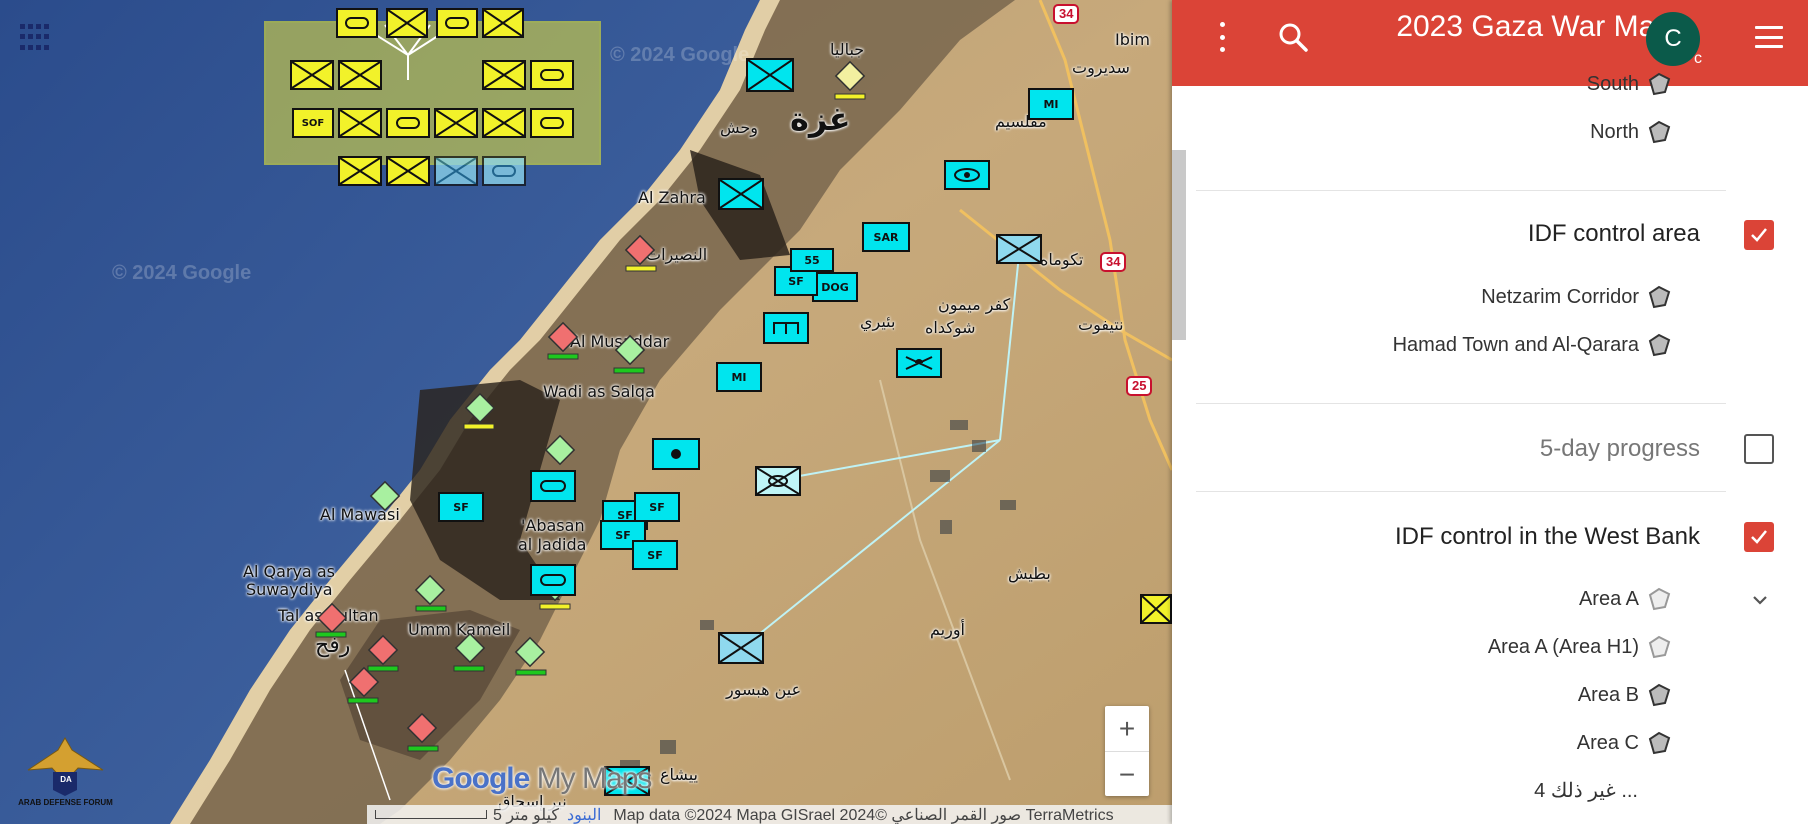 The image size is (1808, 824). I want to click on layer-item-label: Area B, so click(1608, 694).